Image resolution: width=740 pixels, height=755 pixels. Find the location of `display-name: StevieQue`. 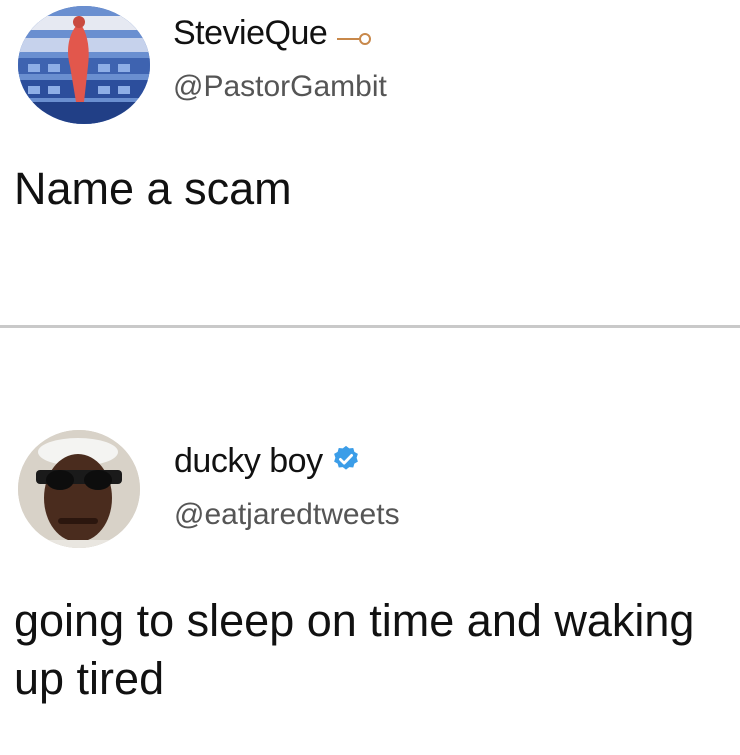

display-name: StevieQue is located at coordinates (273, 34).